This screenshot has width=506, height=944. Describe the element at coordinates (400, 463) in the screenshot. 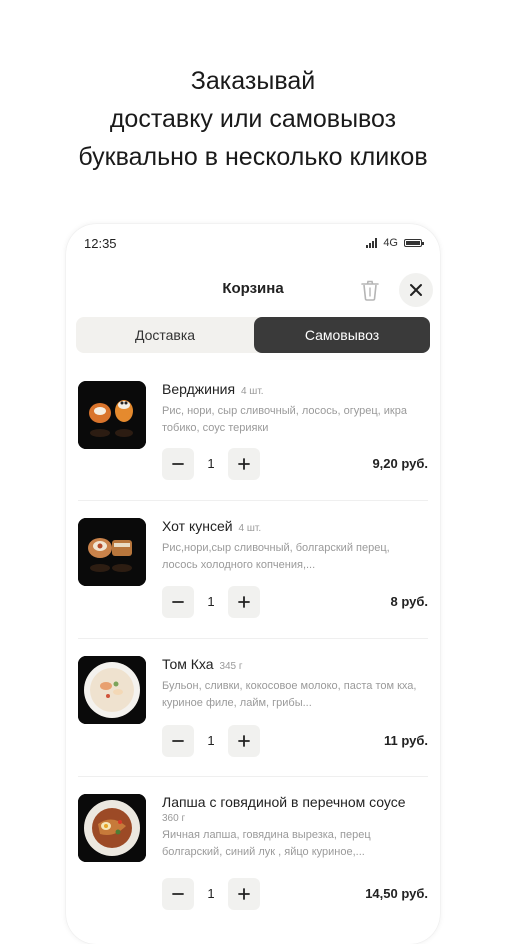

I see `item-price: 9,20 руб.` at that location.